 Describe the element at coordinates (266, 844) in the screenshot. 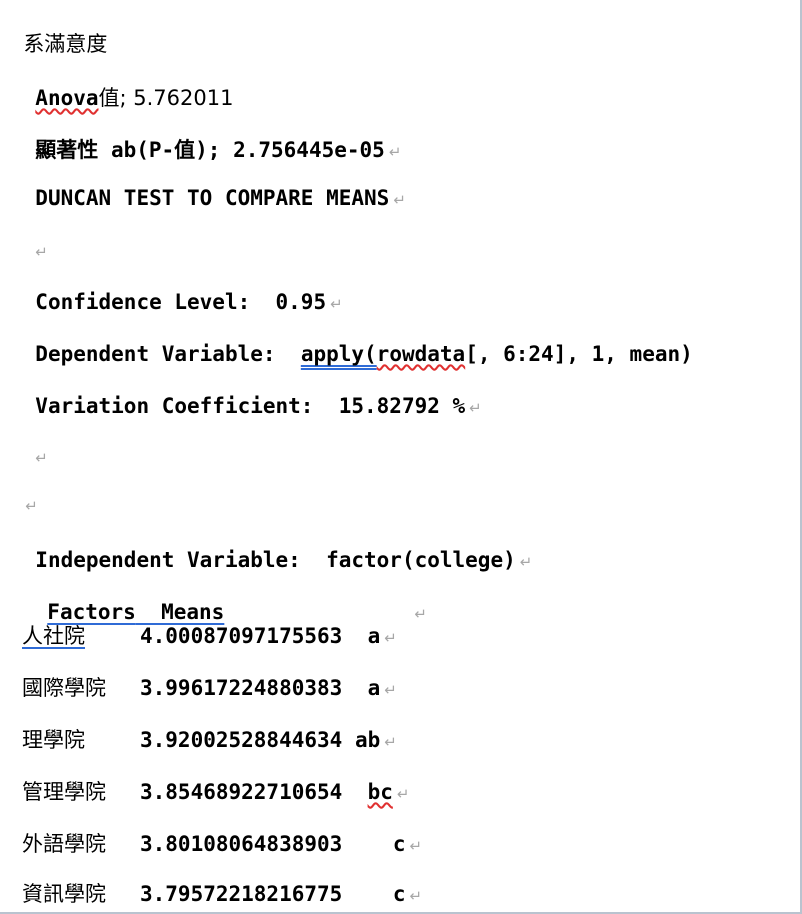

I see `mean-value: 3.80108064838903` at that location.